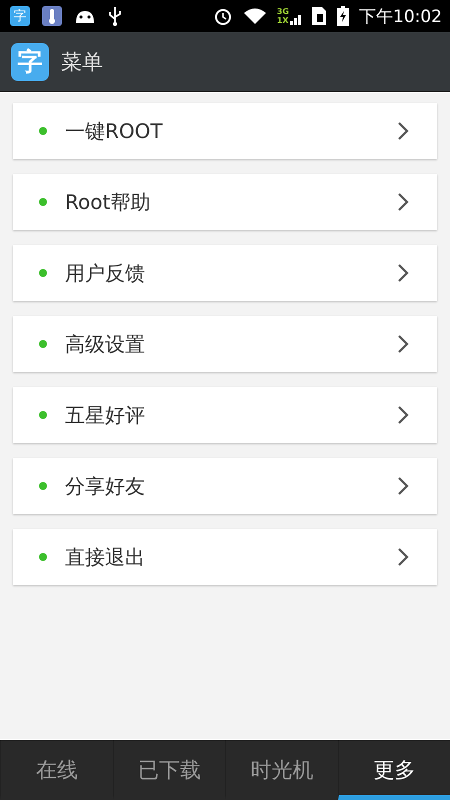 This screenshot has width=450, height=800. What do you see at coordinates (168, 770) in the screenshot?
I see `tab: 已下载` at bounding box center [168, 770].